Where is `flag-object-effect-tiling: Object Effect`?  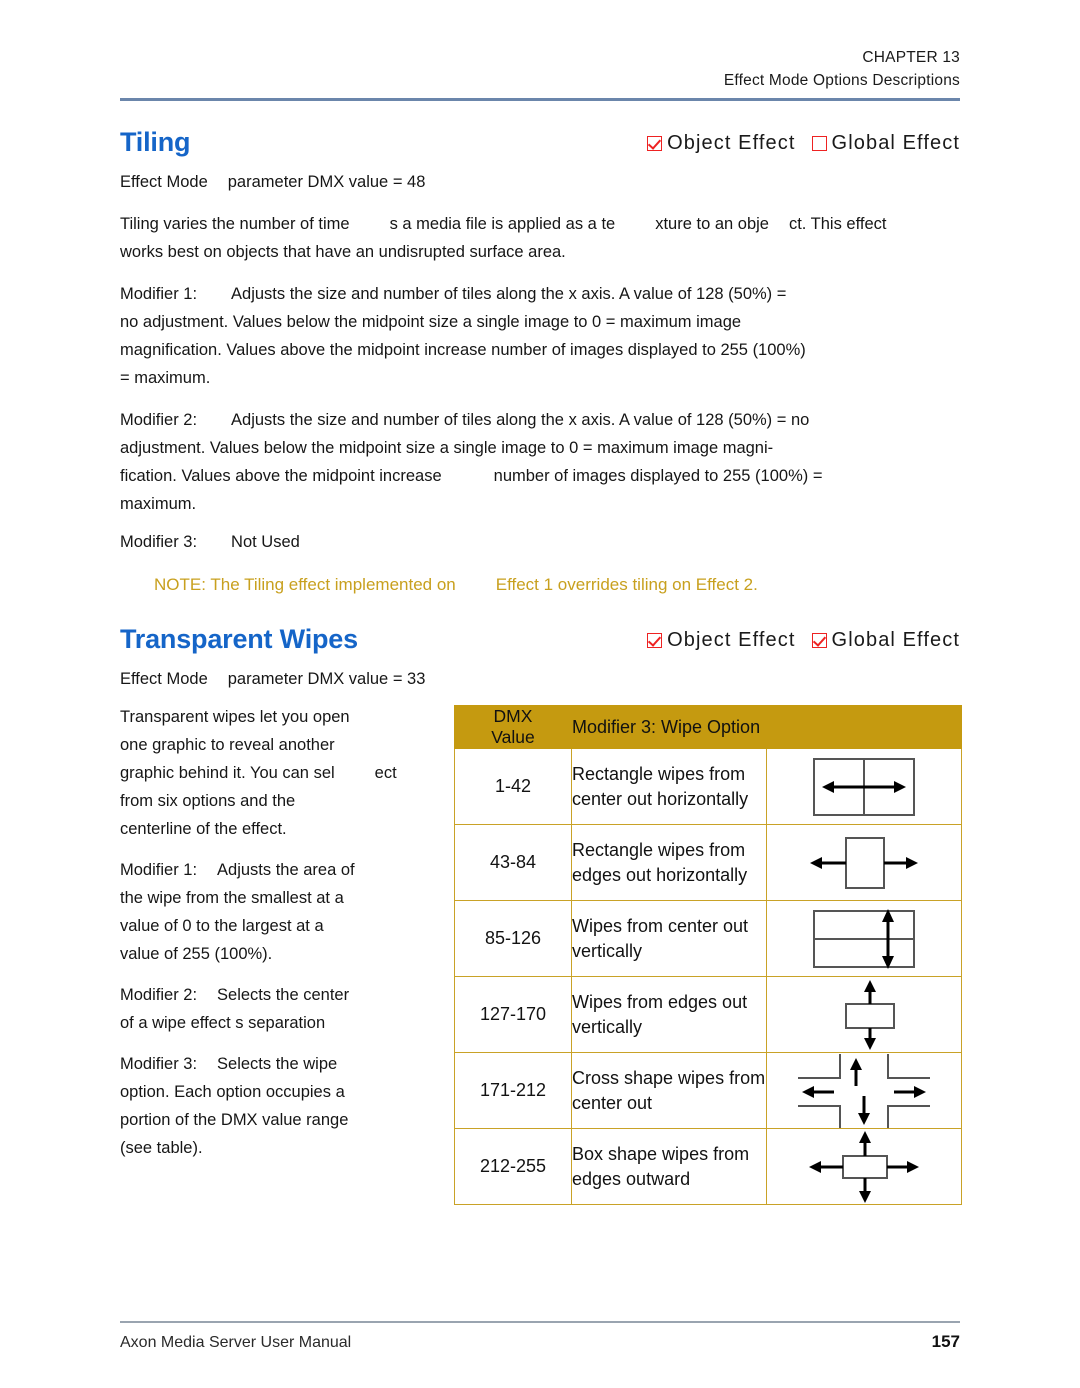
flag-object-effect-tiling: Object Effect is located at coordinates (721, 143).